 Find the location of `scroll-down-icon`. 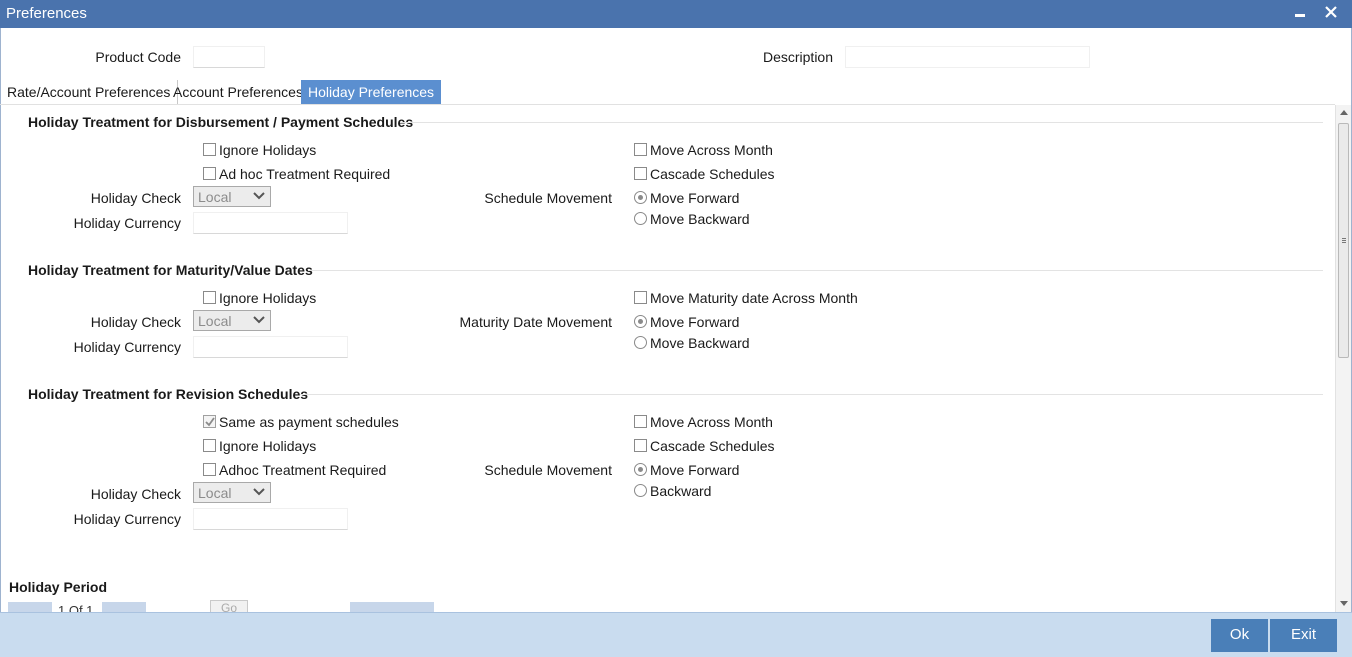

scroll-down-icon is located at coordinates (1344, 603).